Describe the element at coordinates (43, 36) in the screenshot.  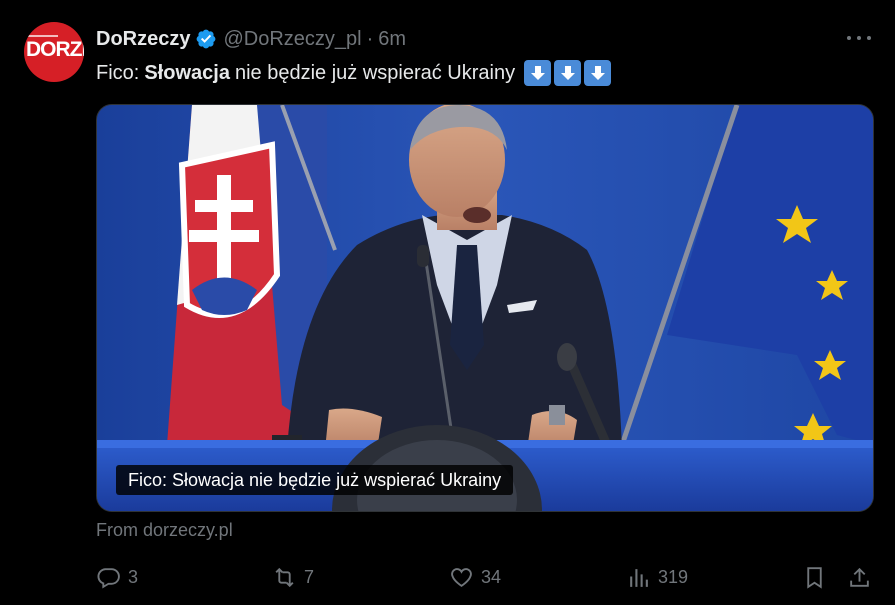
I see `avatar-line` at that location.